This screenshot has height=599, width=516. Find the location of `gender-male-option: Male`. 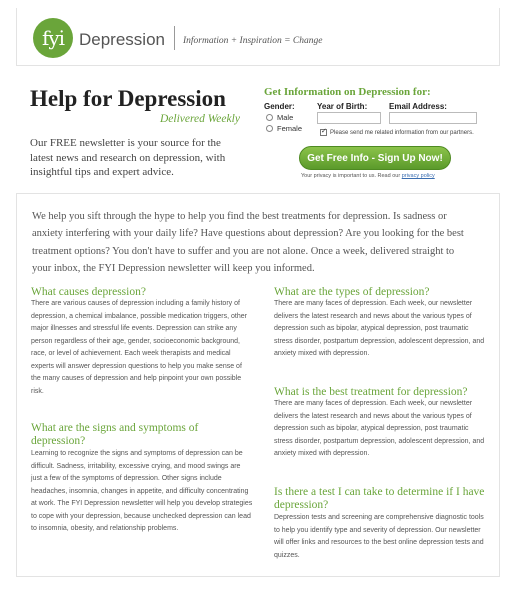

gender-male-option: Male is located at coordinates (279, 117).